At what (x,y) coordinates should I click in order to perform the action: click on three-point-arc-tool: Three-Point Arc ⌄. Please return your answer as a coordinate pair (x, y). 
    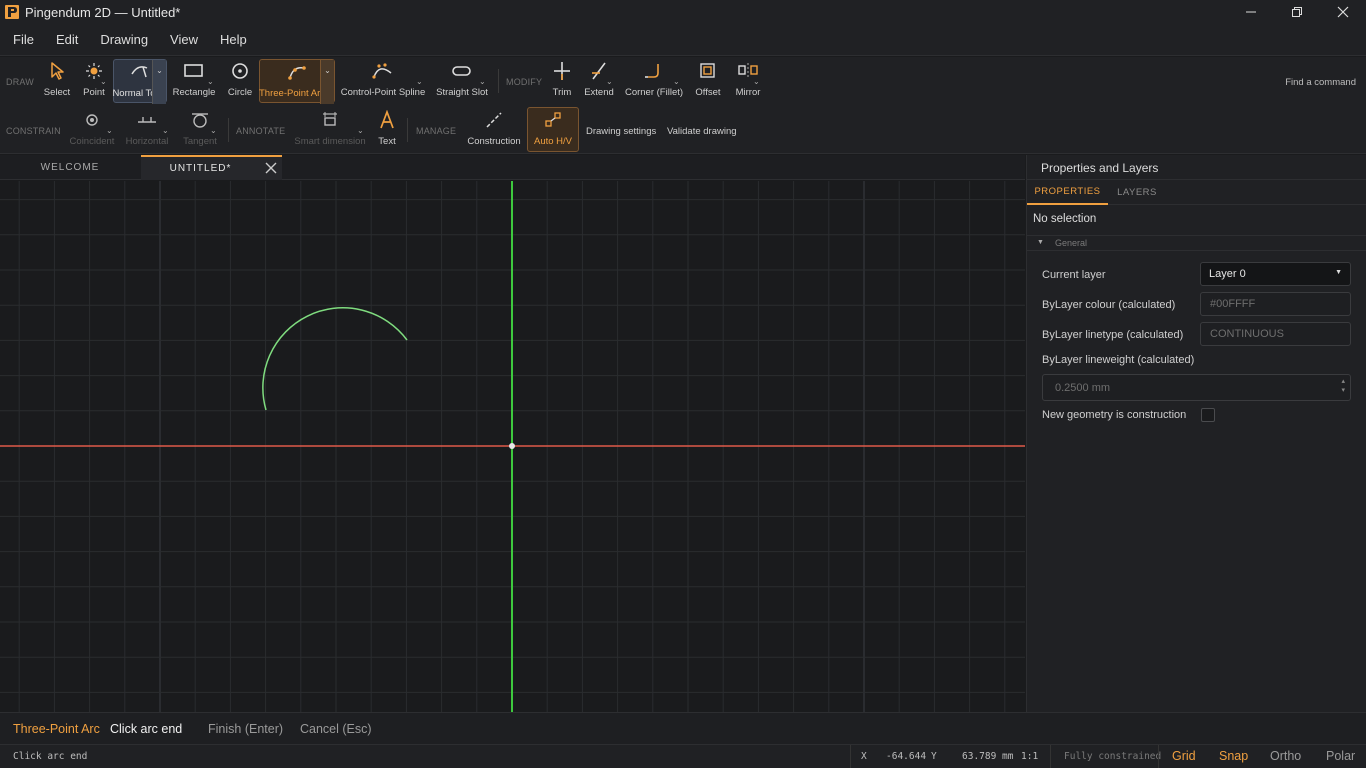
    Looking at the image, I should click on (297, 81).